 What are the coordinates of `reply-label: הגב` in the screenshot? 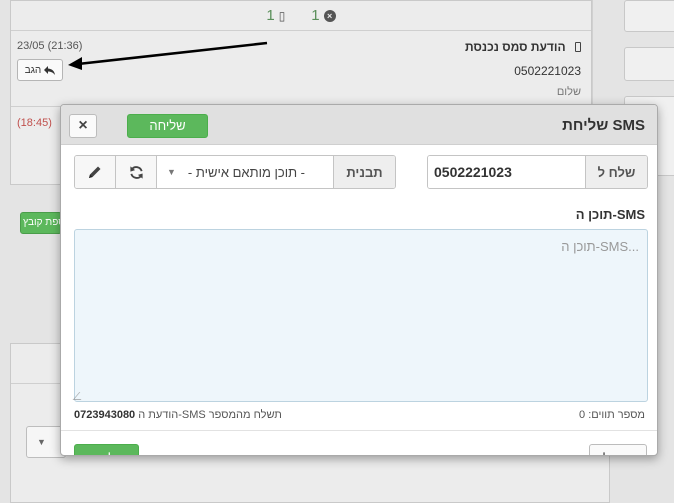 It's located at (33, 70).